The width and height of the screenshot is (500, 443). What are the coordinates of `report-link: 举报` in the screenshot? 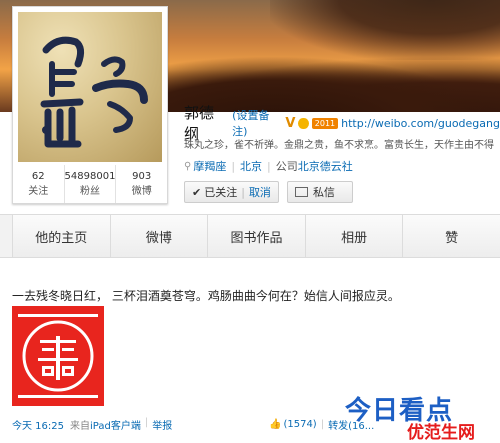 It's located at (162, 424).